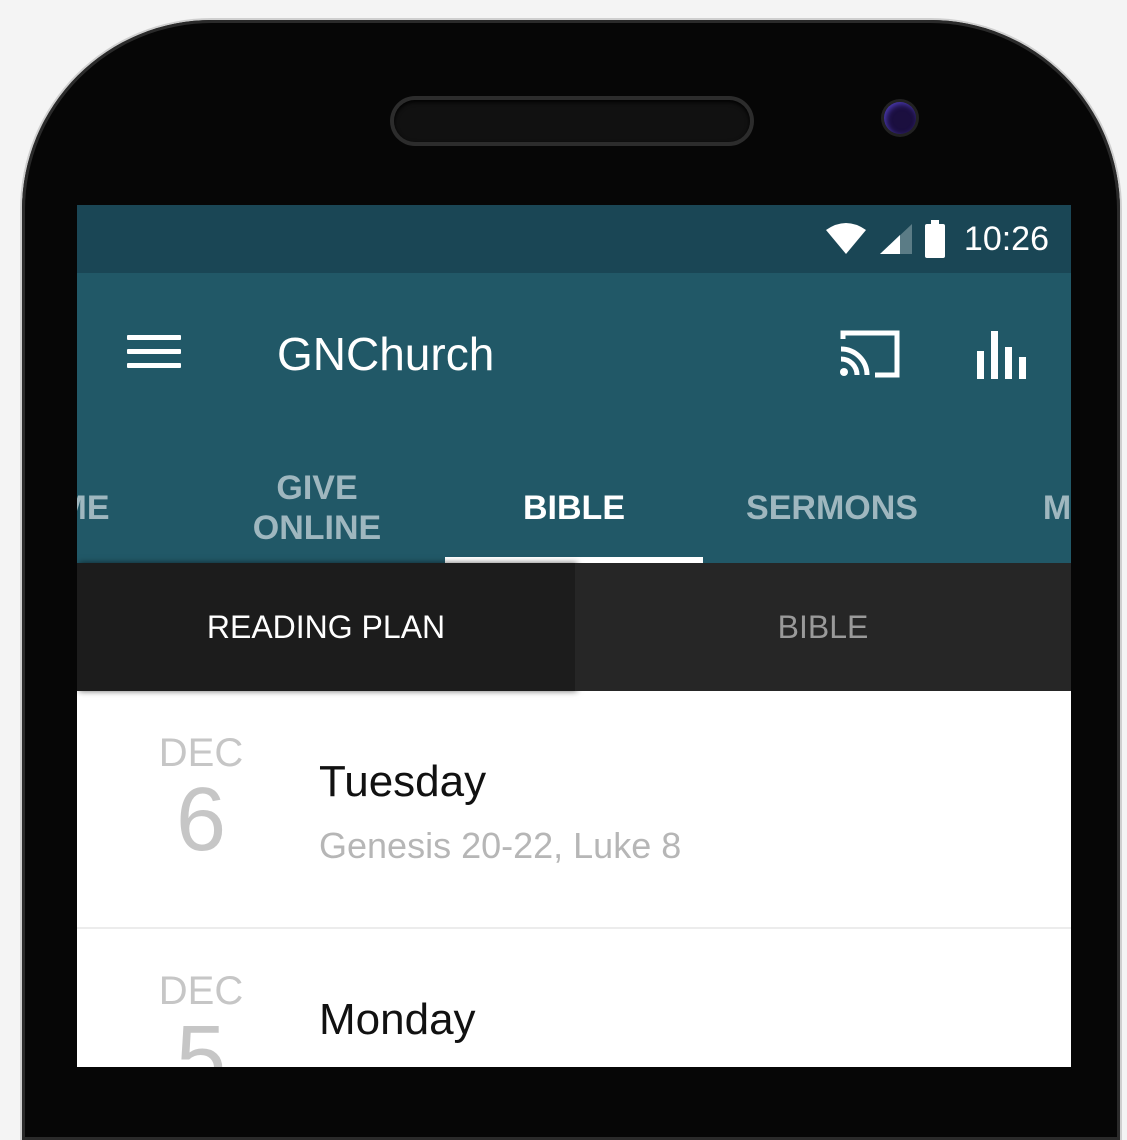 The height and width of the screenshot is (1140, 1127). I want to click on status-time: 10:26, so click(1006, 238).